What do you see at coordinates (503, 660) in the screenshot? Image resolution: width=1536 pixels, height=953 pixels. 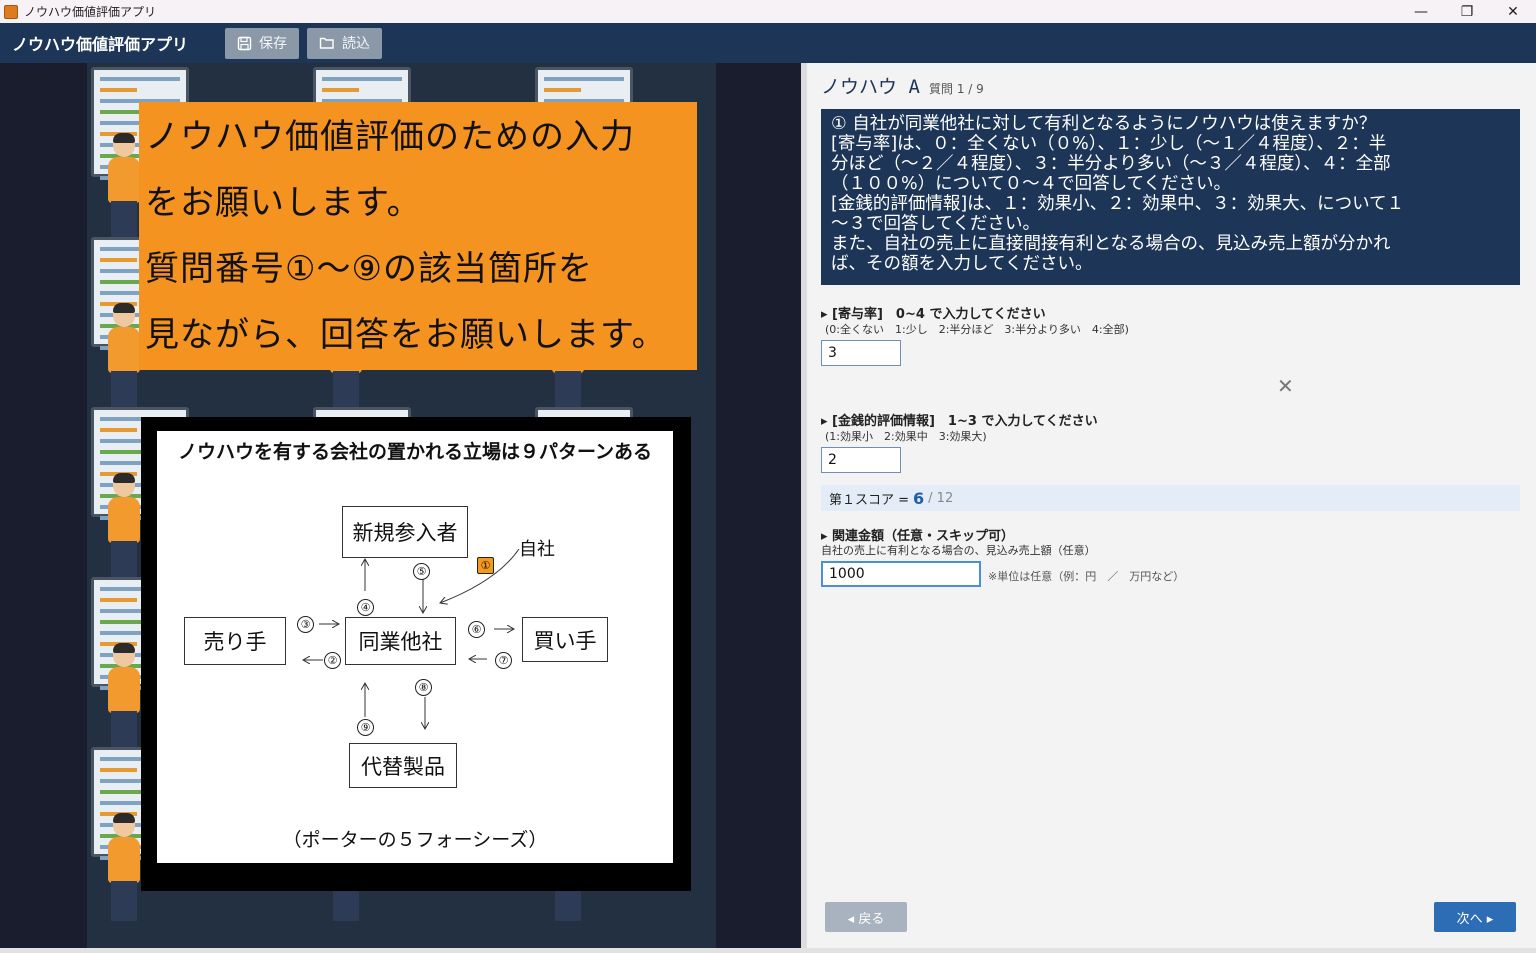 I see `number-7-marker: ⑦` at bounding box center [503, 660].